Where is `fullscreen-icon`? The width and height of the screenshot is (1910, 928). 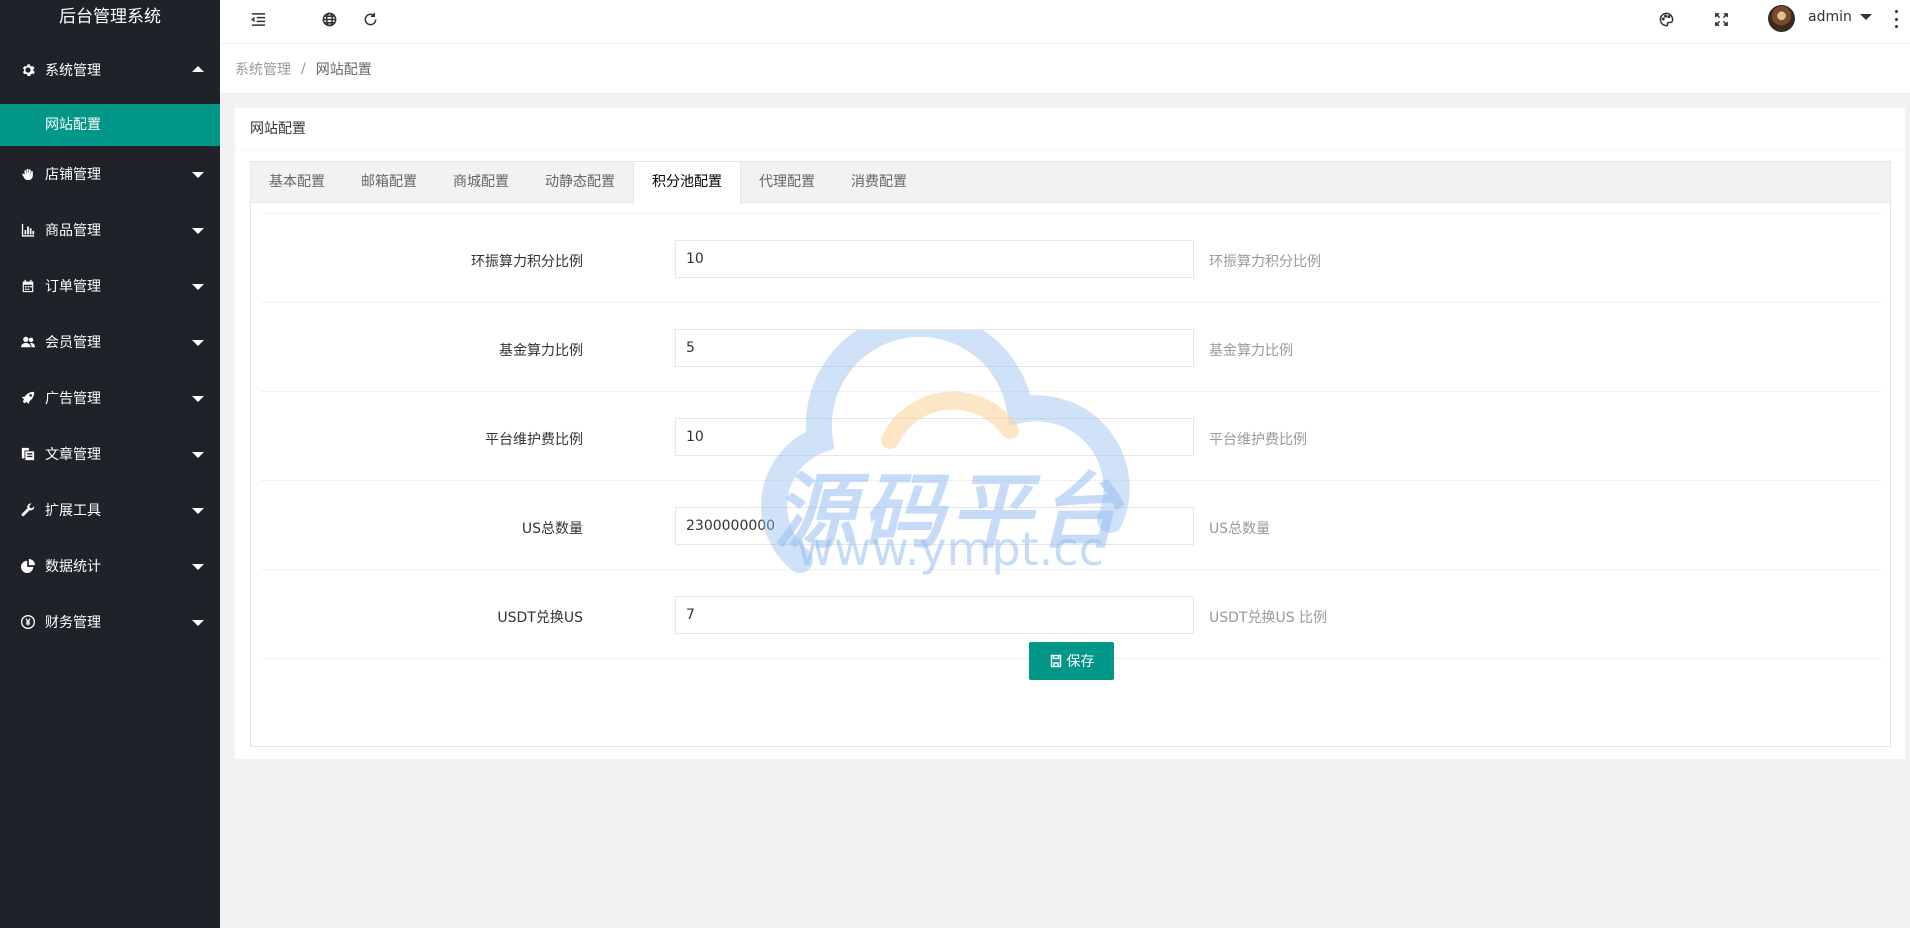
fullscreen-icon is located at coordinates (1721, 19).